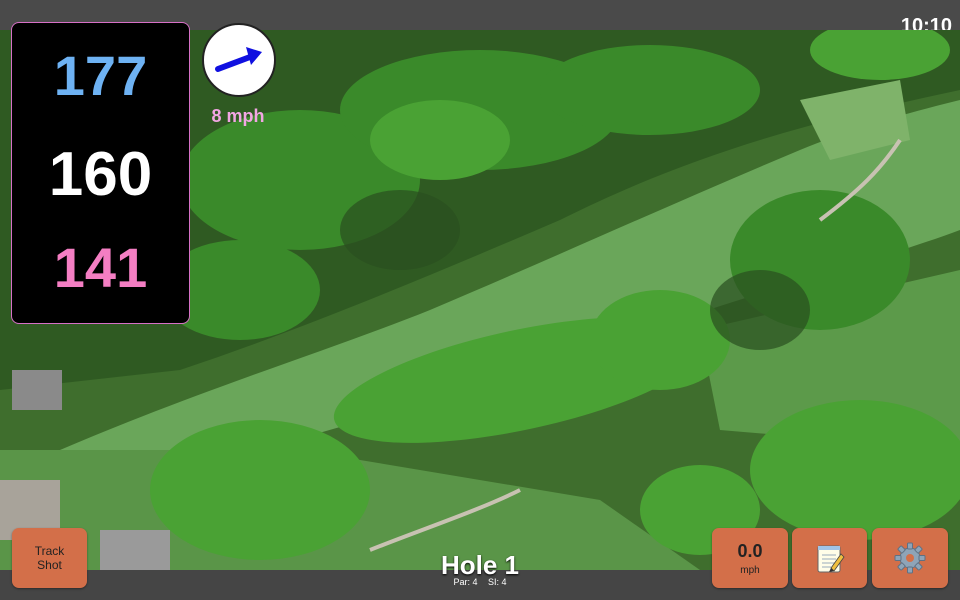  I want to click on middle-distance: 160, so click(100, 174).